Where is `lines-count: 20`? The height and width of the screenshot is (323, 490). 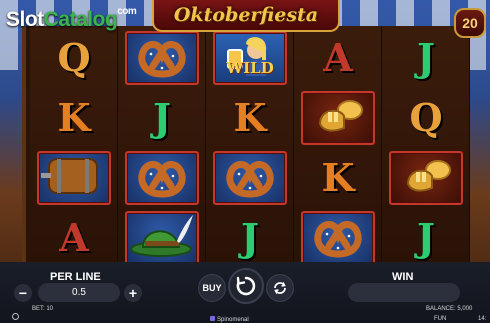 lines-count: 20 is located at coordinates (470, 23).